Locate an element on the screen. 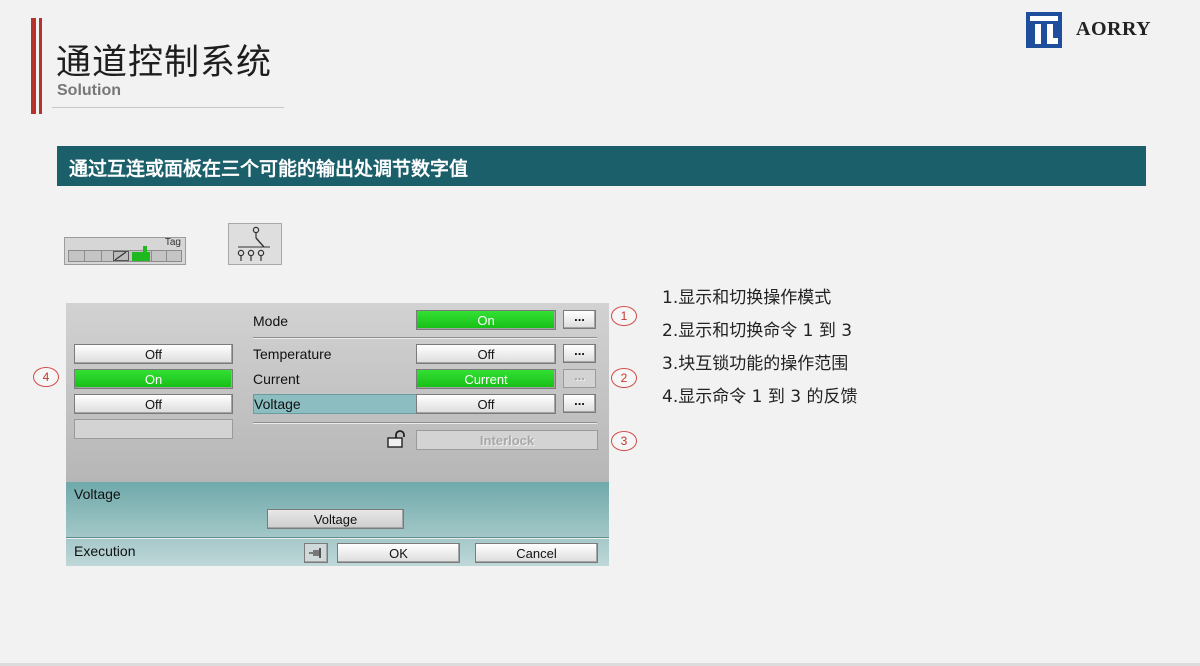 This screenshot has height=666, width=1200. mode-label: Mode is located at coordinates (271, 321).